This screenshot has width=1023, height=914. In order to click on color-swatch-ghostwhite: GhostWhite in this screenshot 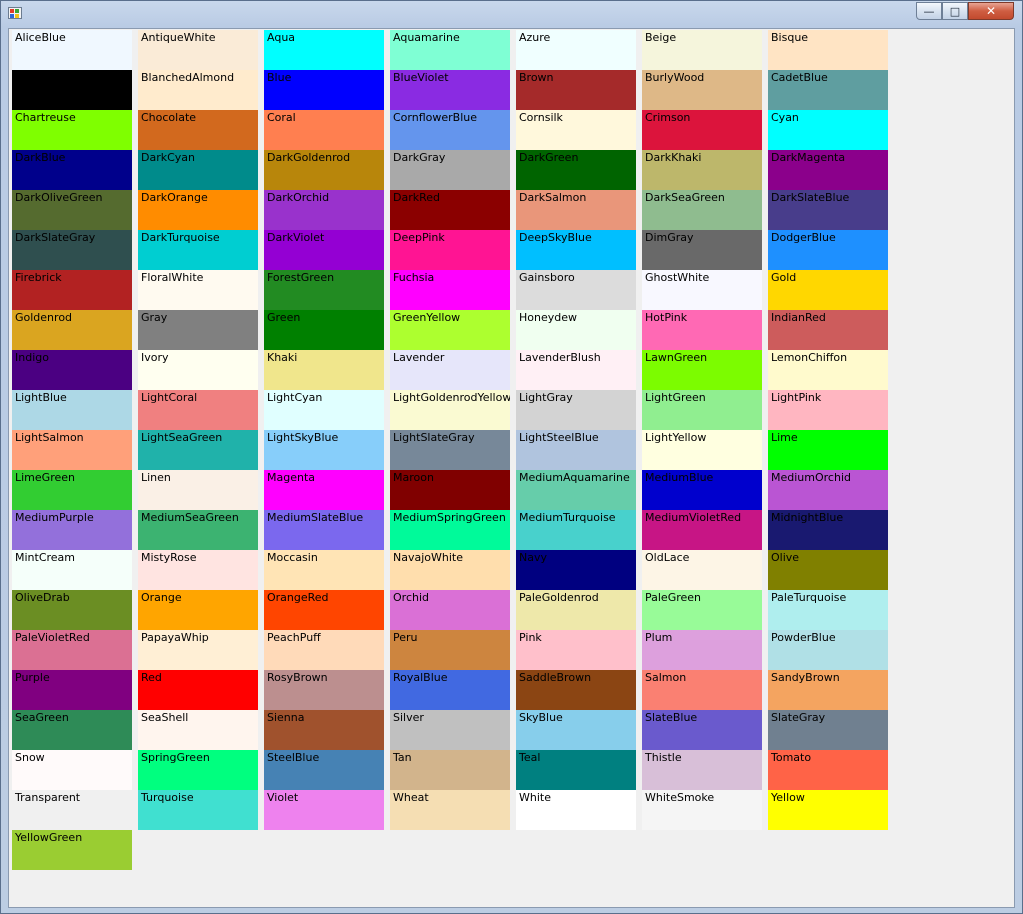, I will do `click(702, 290)`.